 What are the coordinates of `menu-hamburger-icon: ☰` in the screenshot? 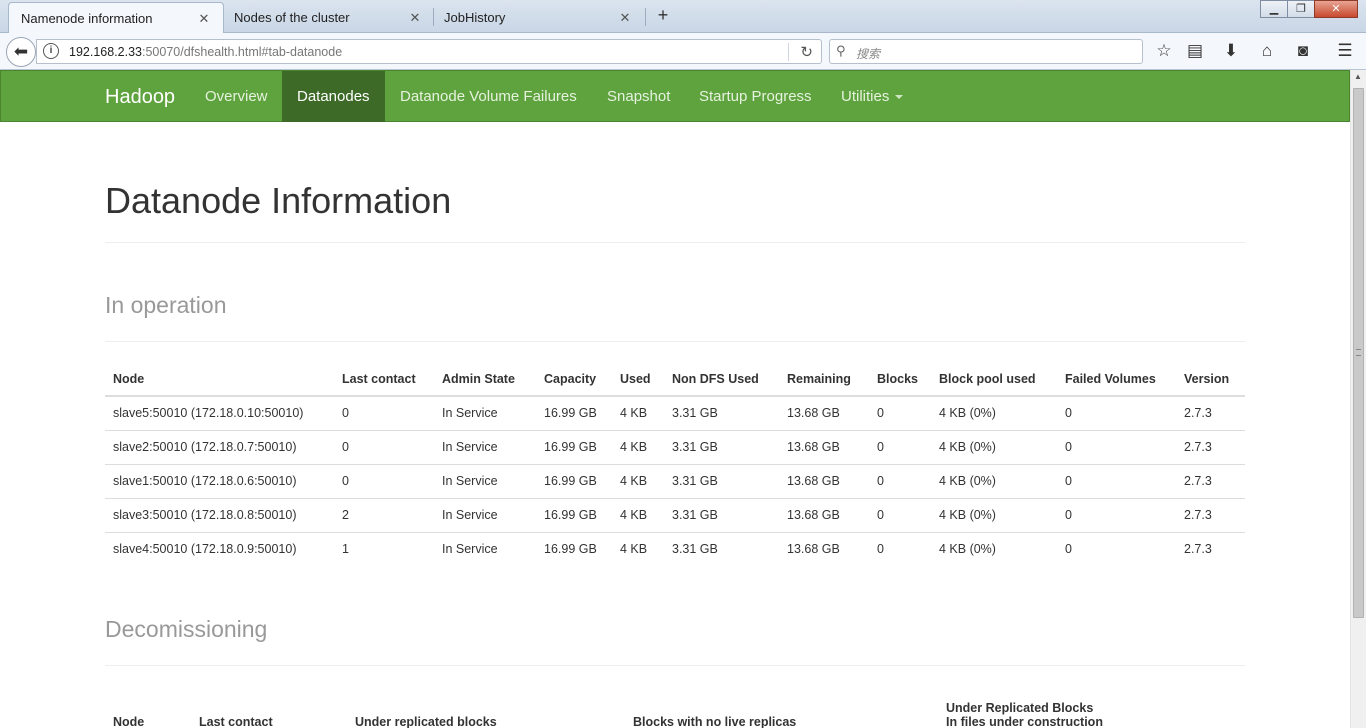 It's located at (1345, 51).